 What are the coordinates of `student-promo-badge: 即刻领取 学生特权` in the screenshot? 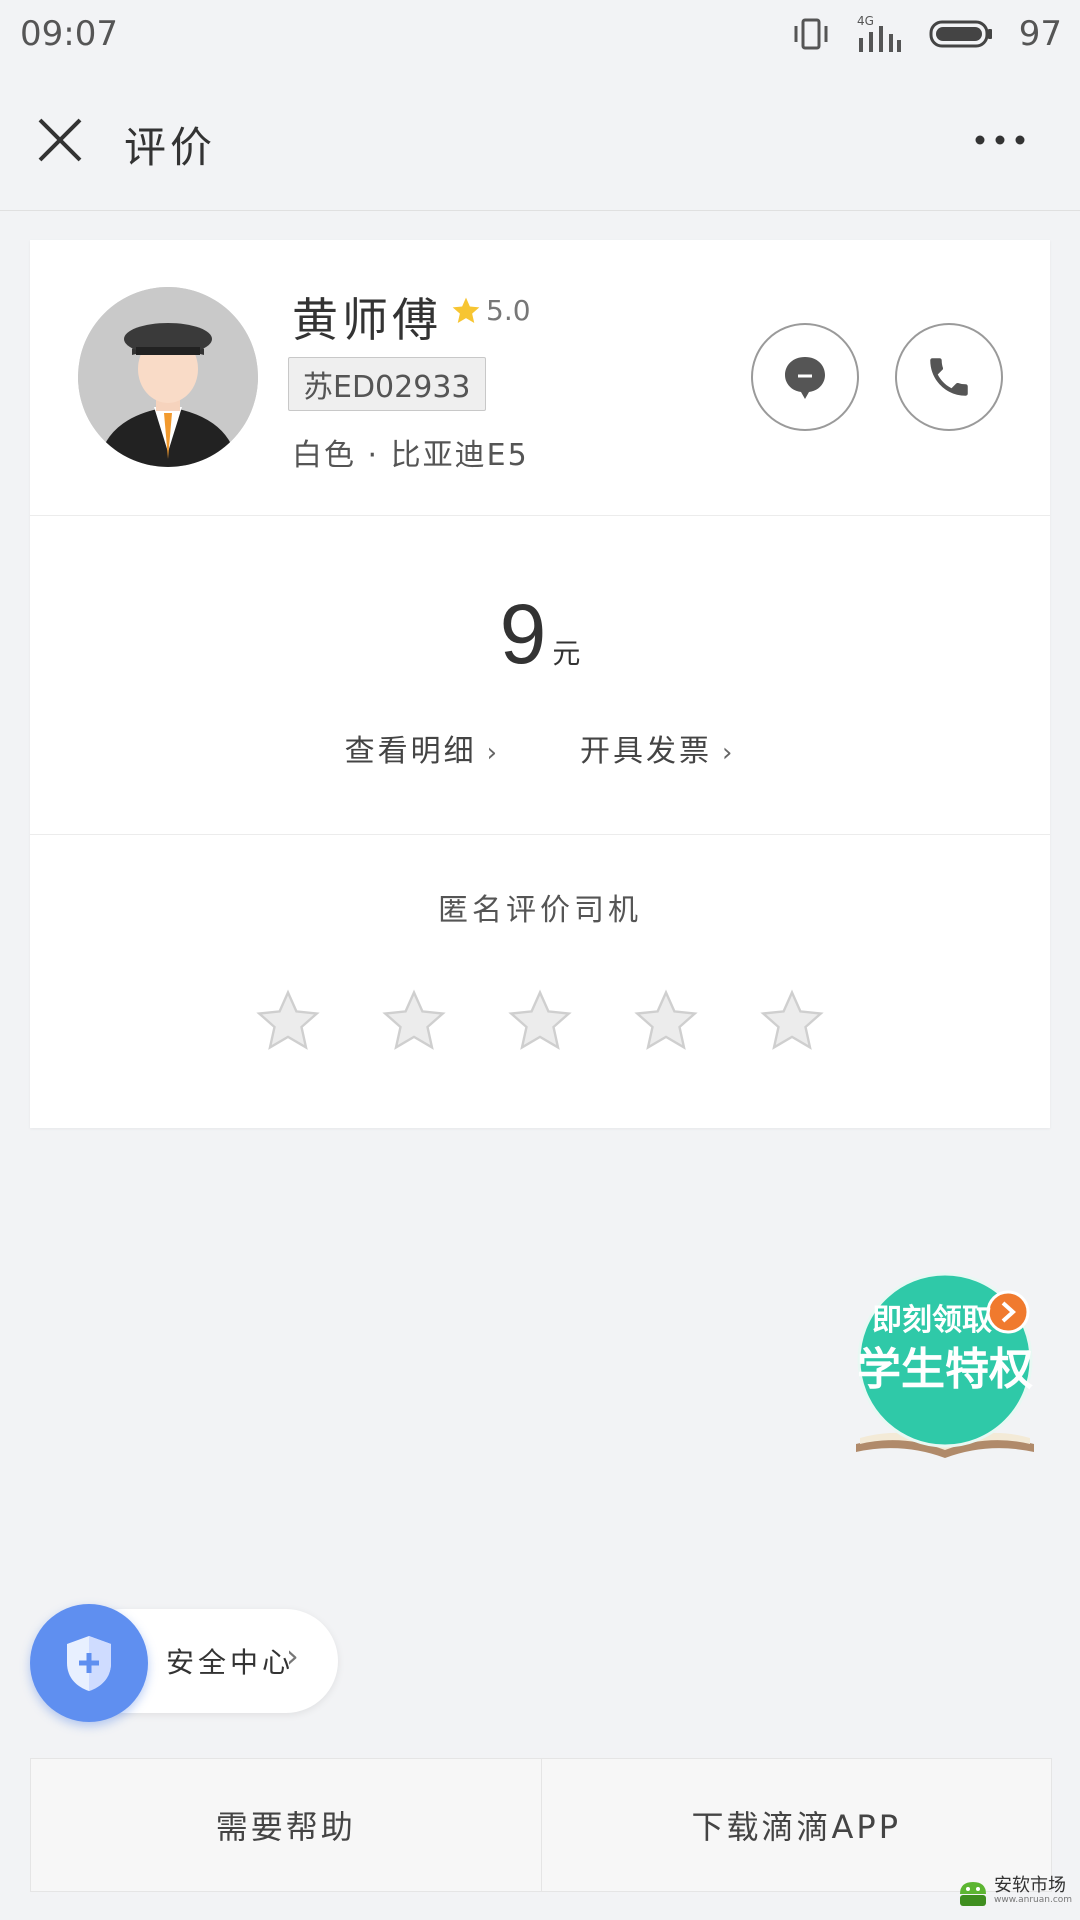 It's located at (945, 1367).